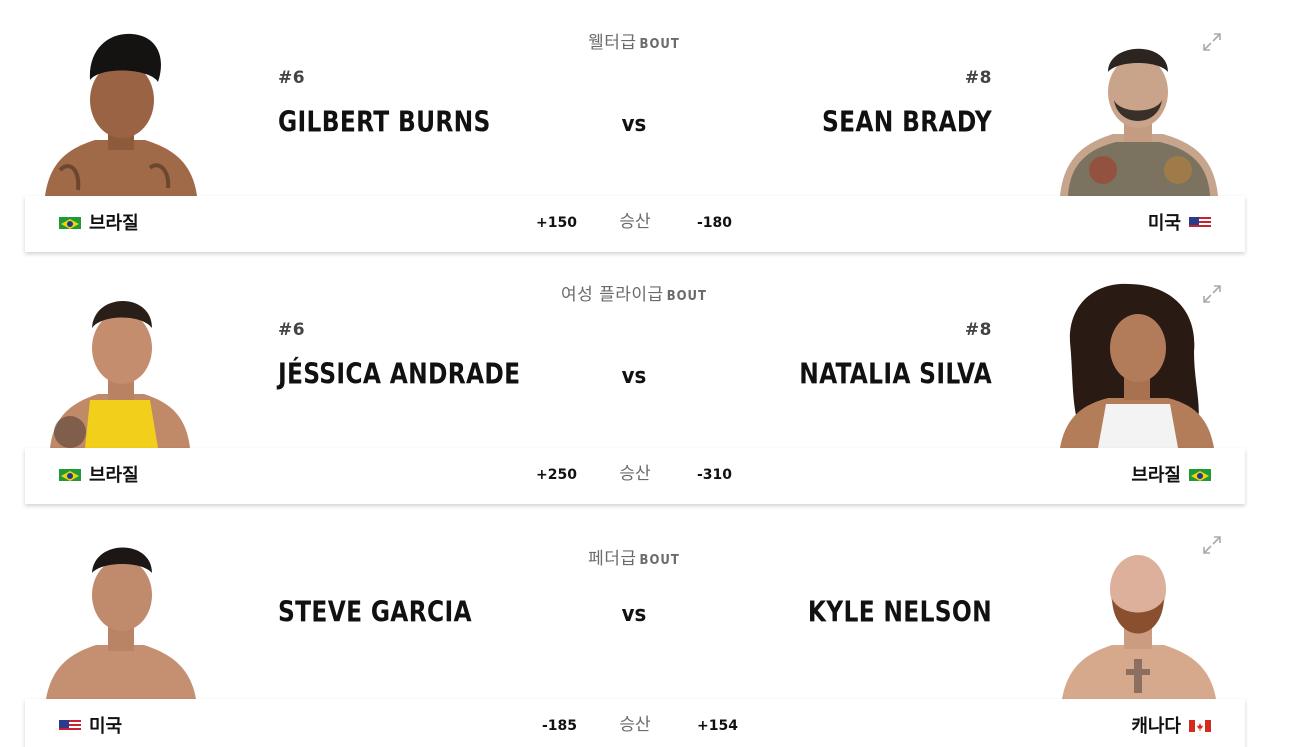 Image resolution: width=1311 pixels, height=747 pixels. I want to click on odds-left: +250, so click(556, 475).